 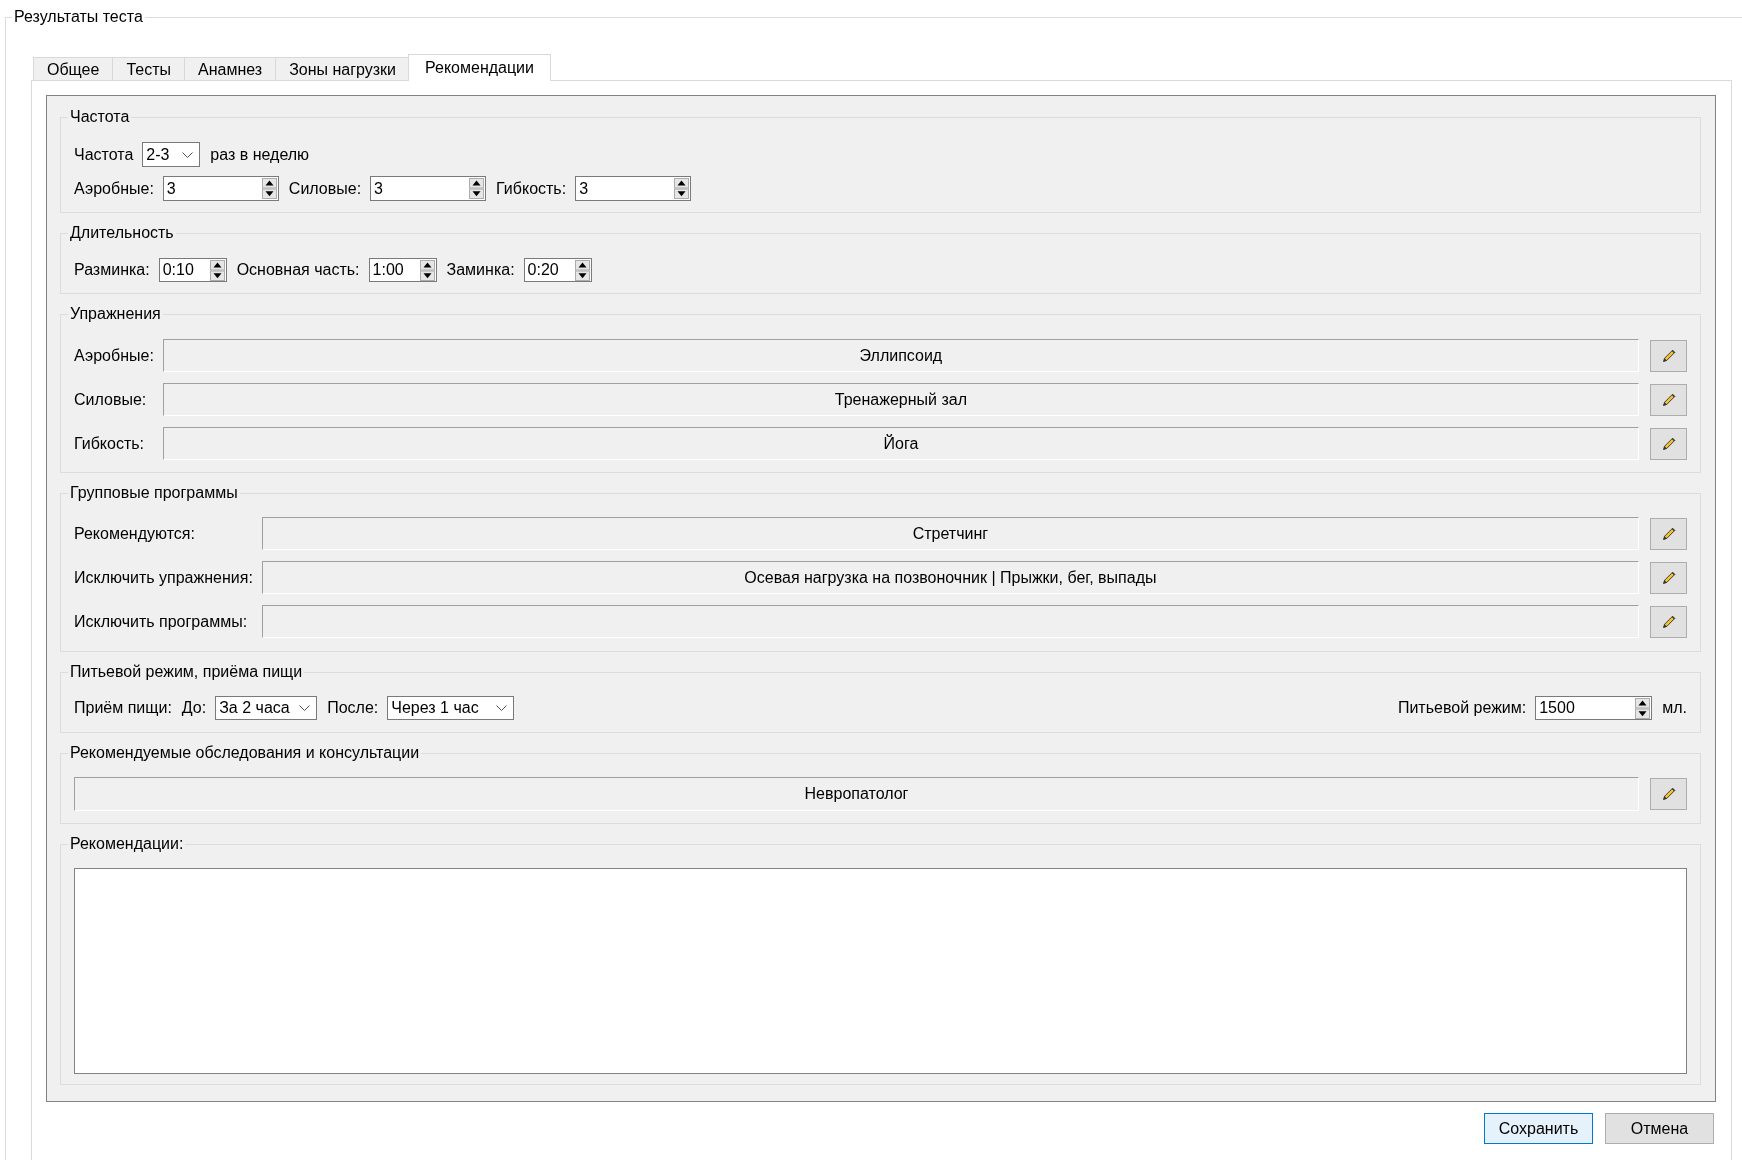 I want to click on field-label: Заминка:, so click(x=480, y=270).